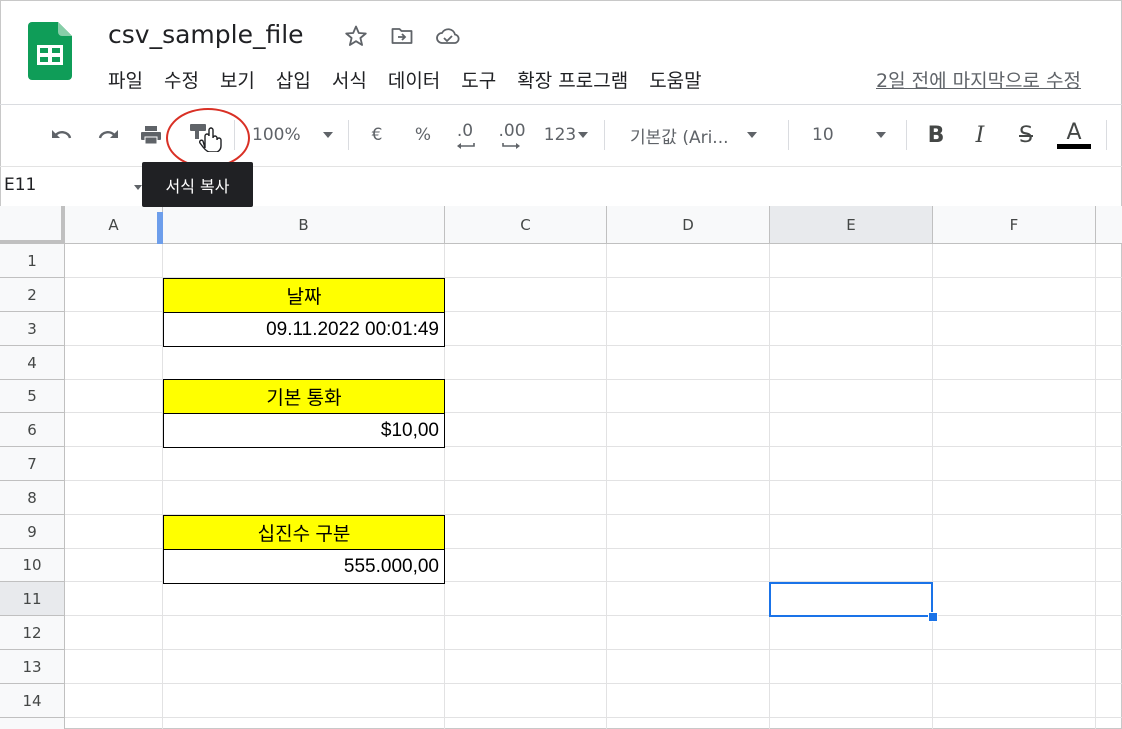  I want to click on select-all-corner, so click(32, 225).